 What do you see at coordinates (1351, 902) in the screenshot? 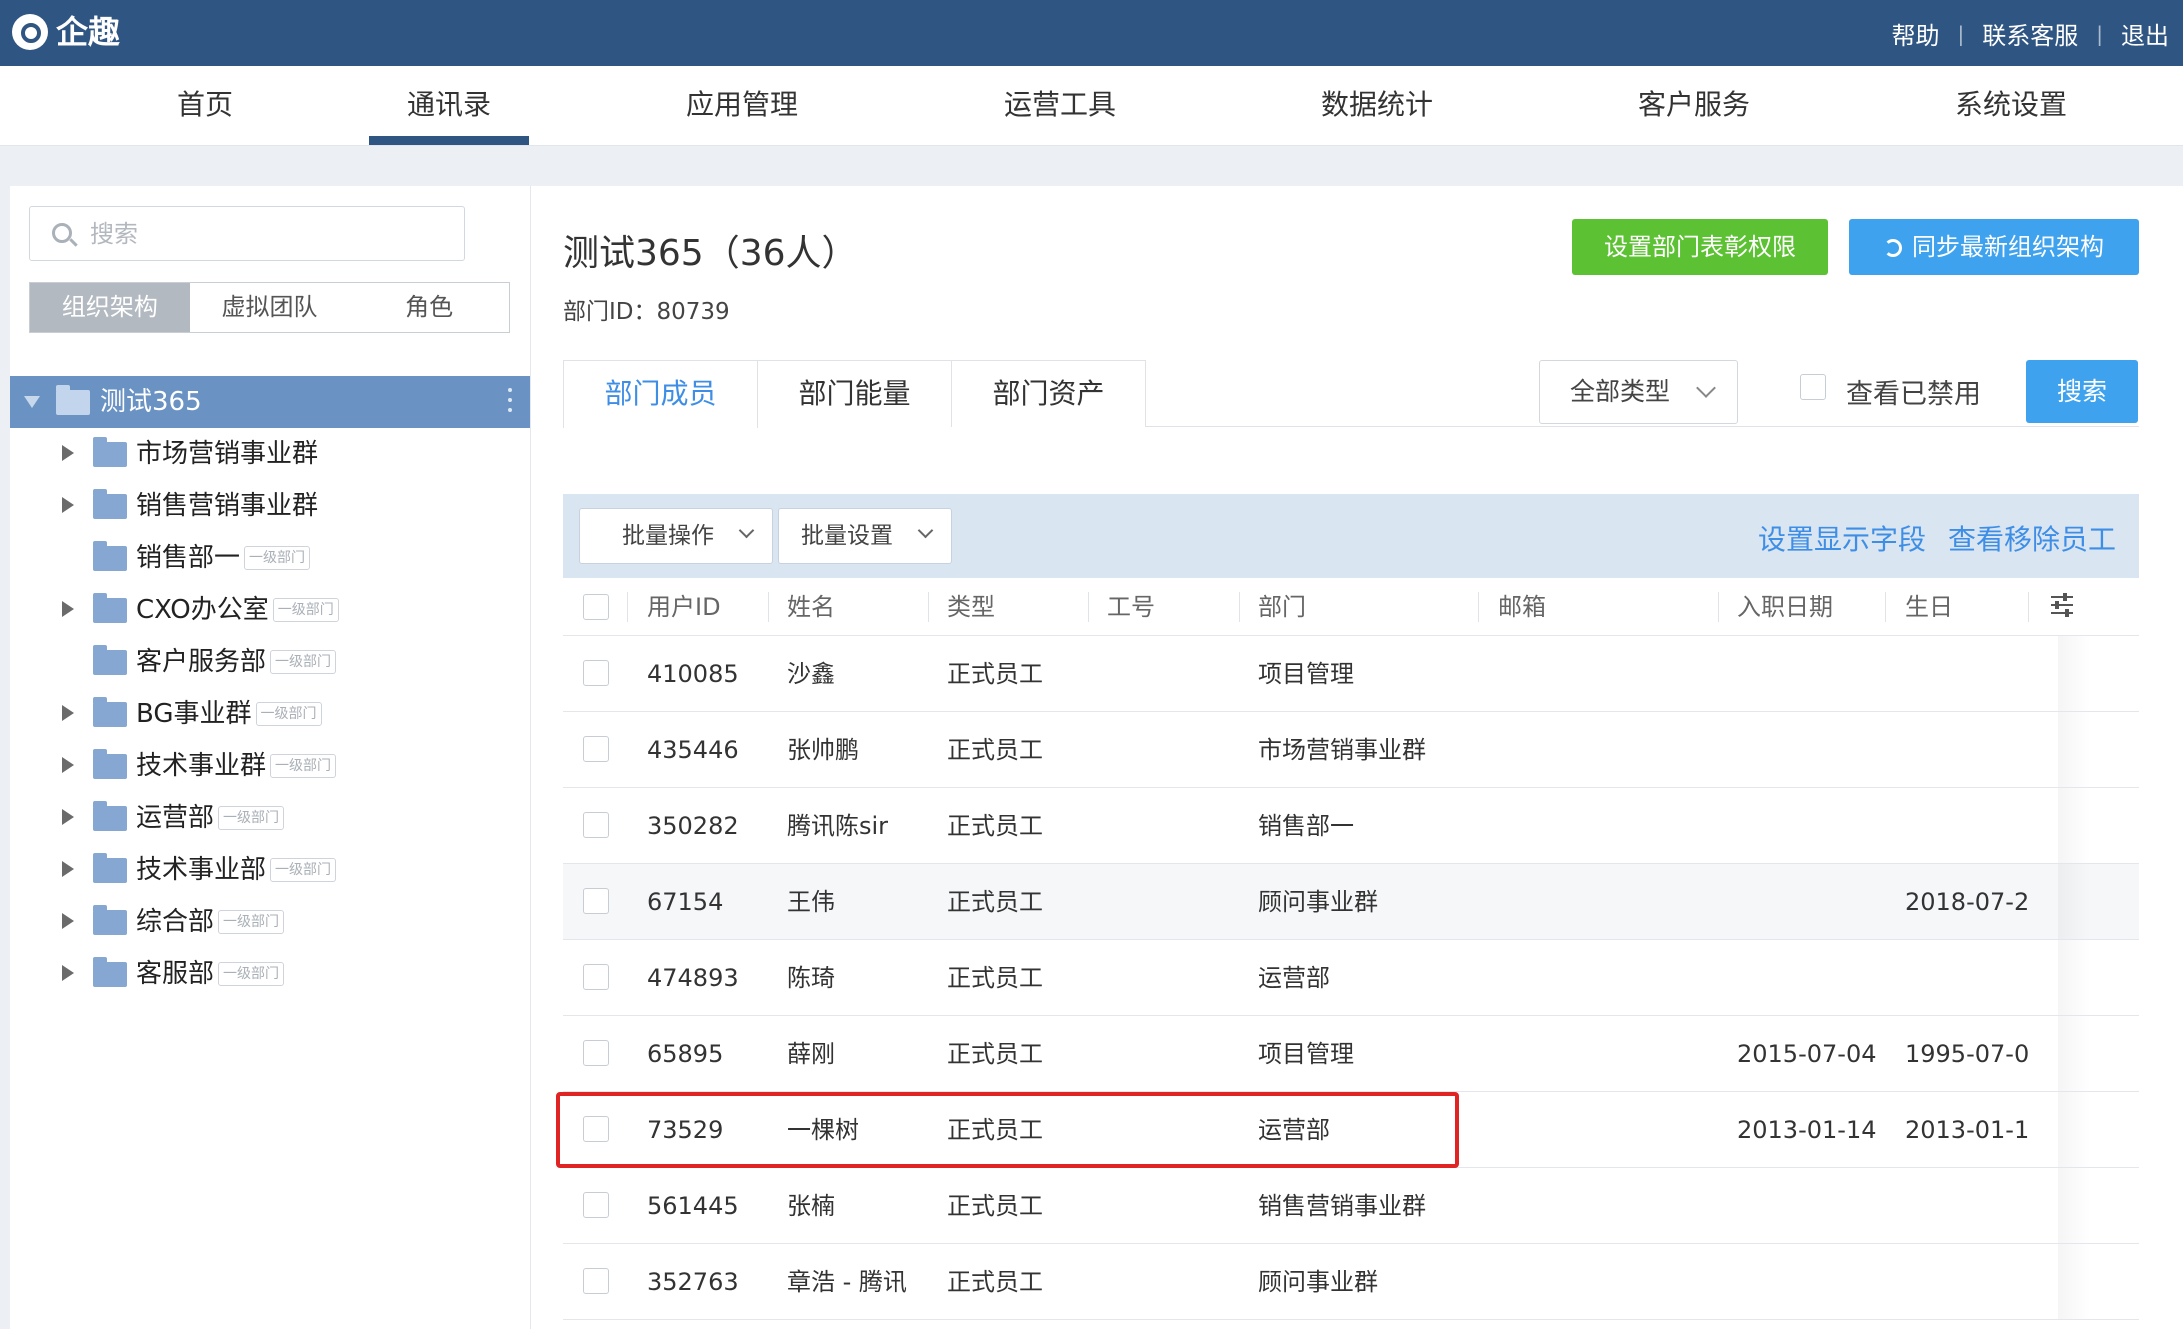
I see `table-row: 67154 王伟 正式员工 顾问事业群 2018-07-29 阳历` at bounding box center [1351, 902].